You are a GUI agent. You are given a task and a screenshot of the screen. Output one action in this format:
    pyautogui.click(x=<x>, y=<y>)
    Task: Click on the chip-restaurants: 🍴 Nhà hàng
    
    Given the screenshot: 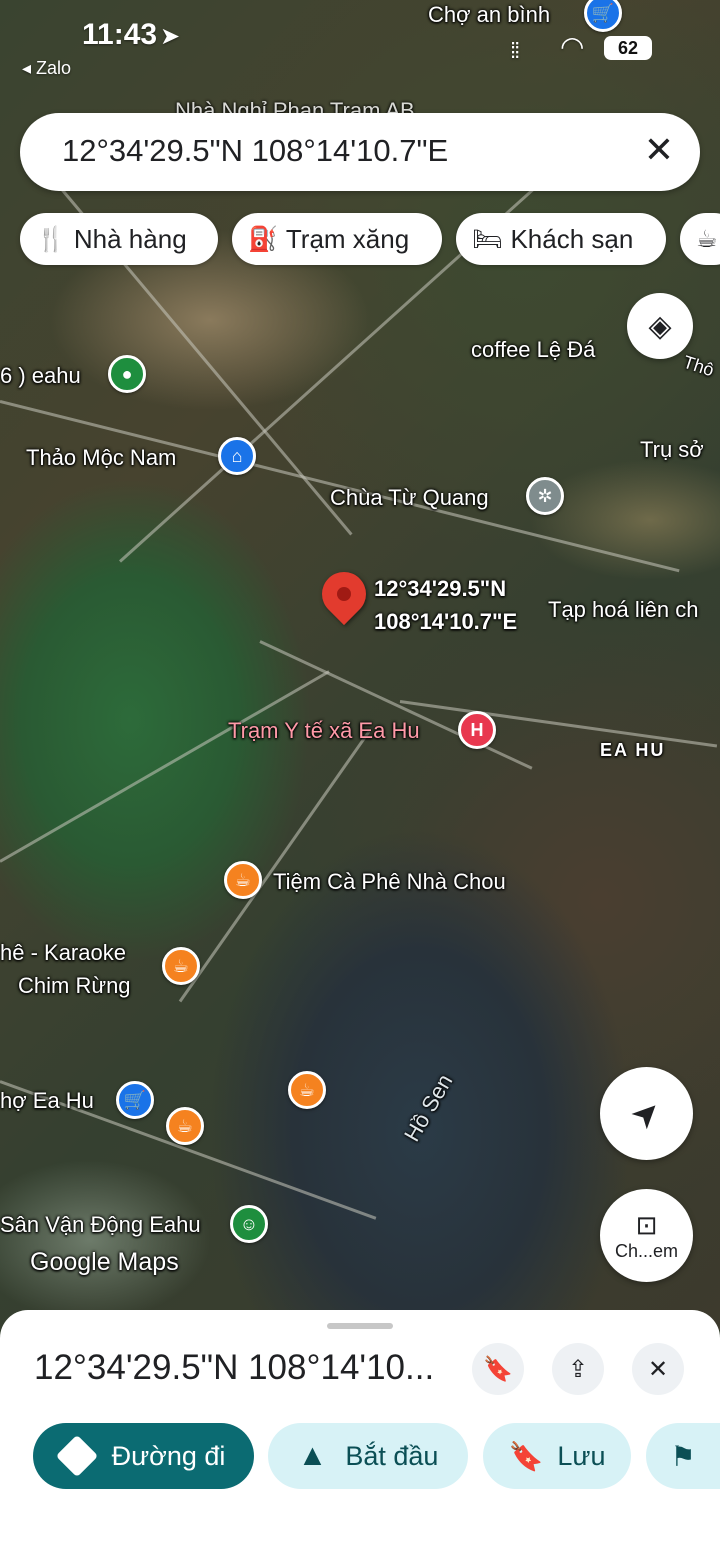 What is the action you would take?
    pyautogui.click(x=119, y=239)
    